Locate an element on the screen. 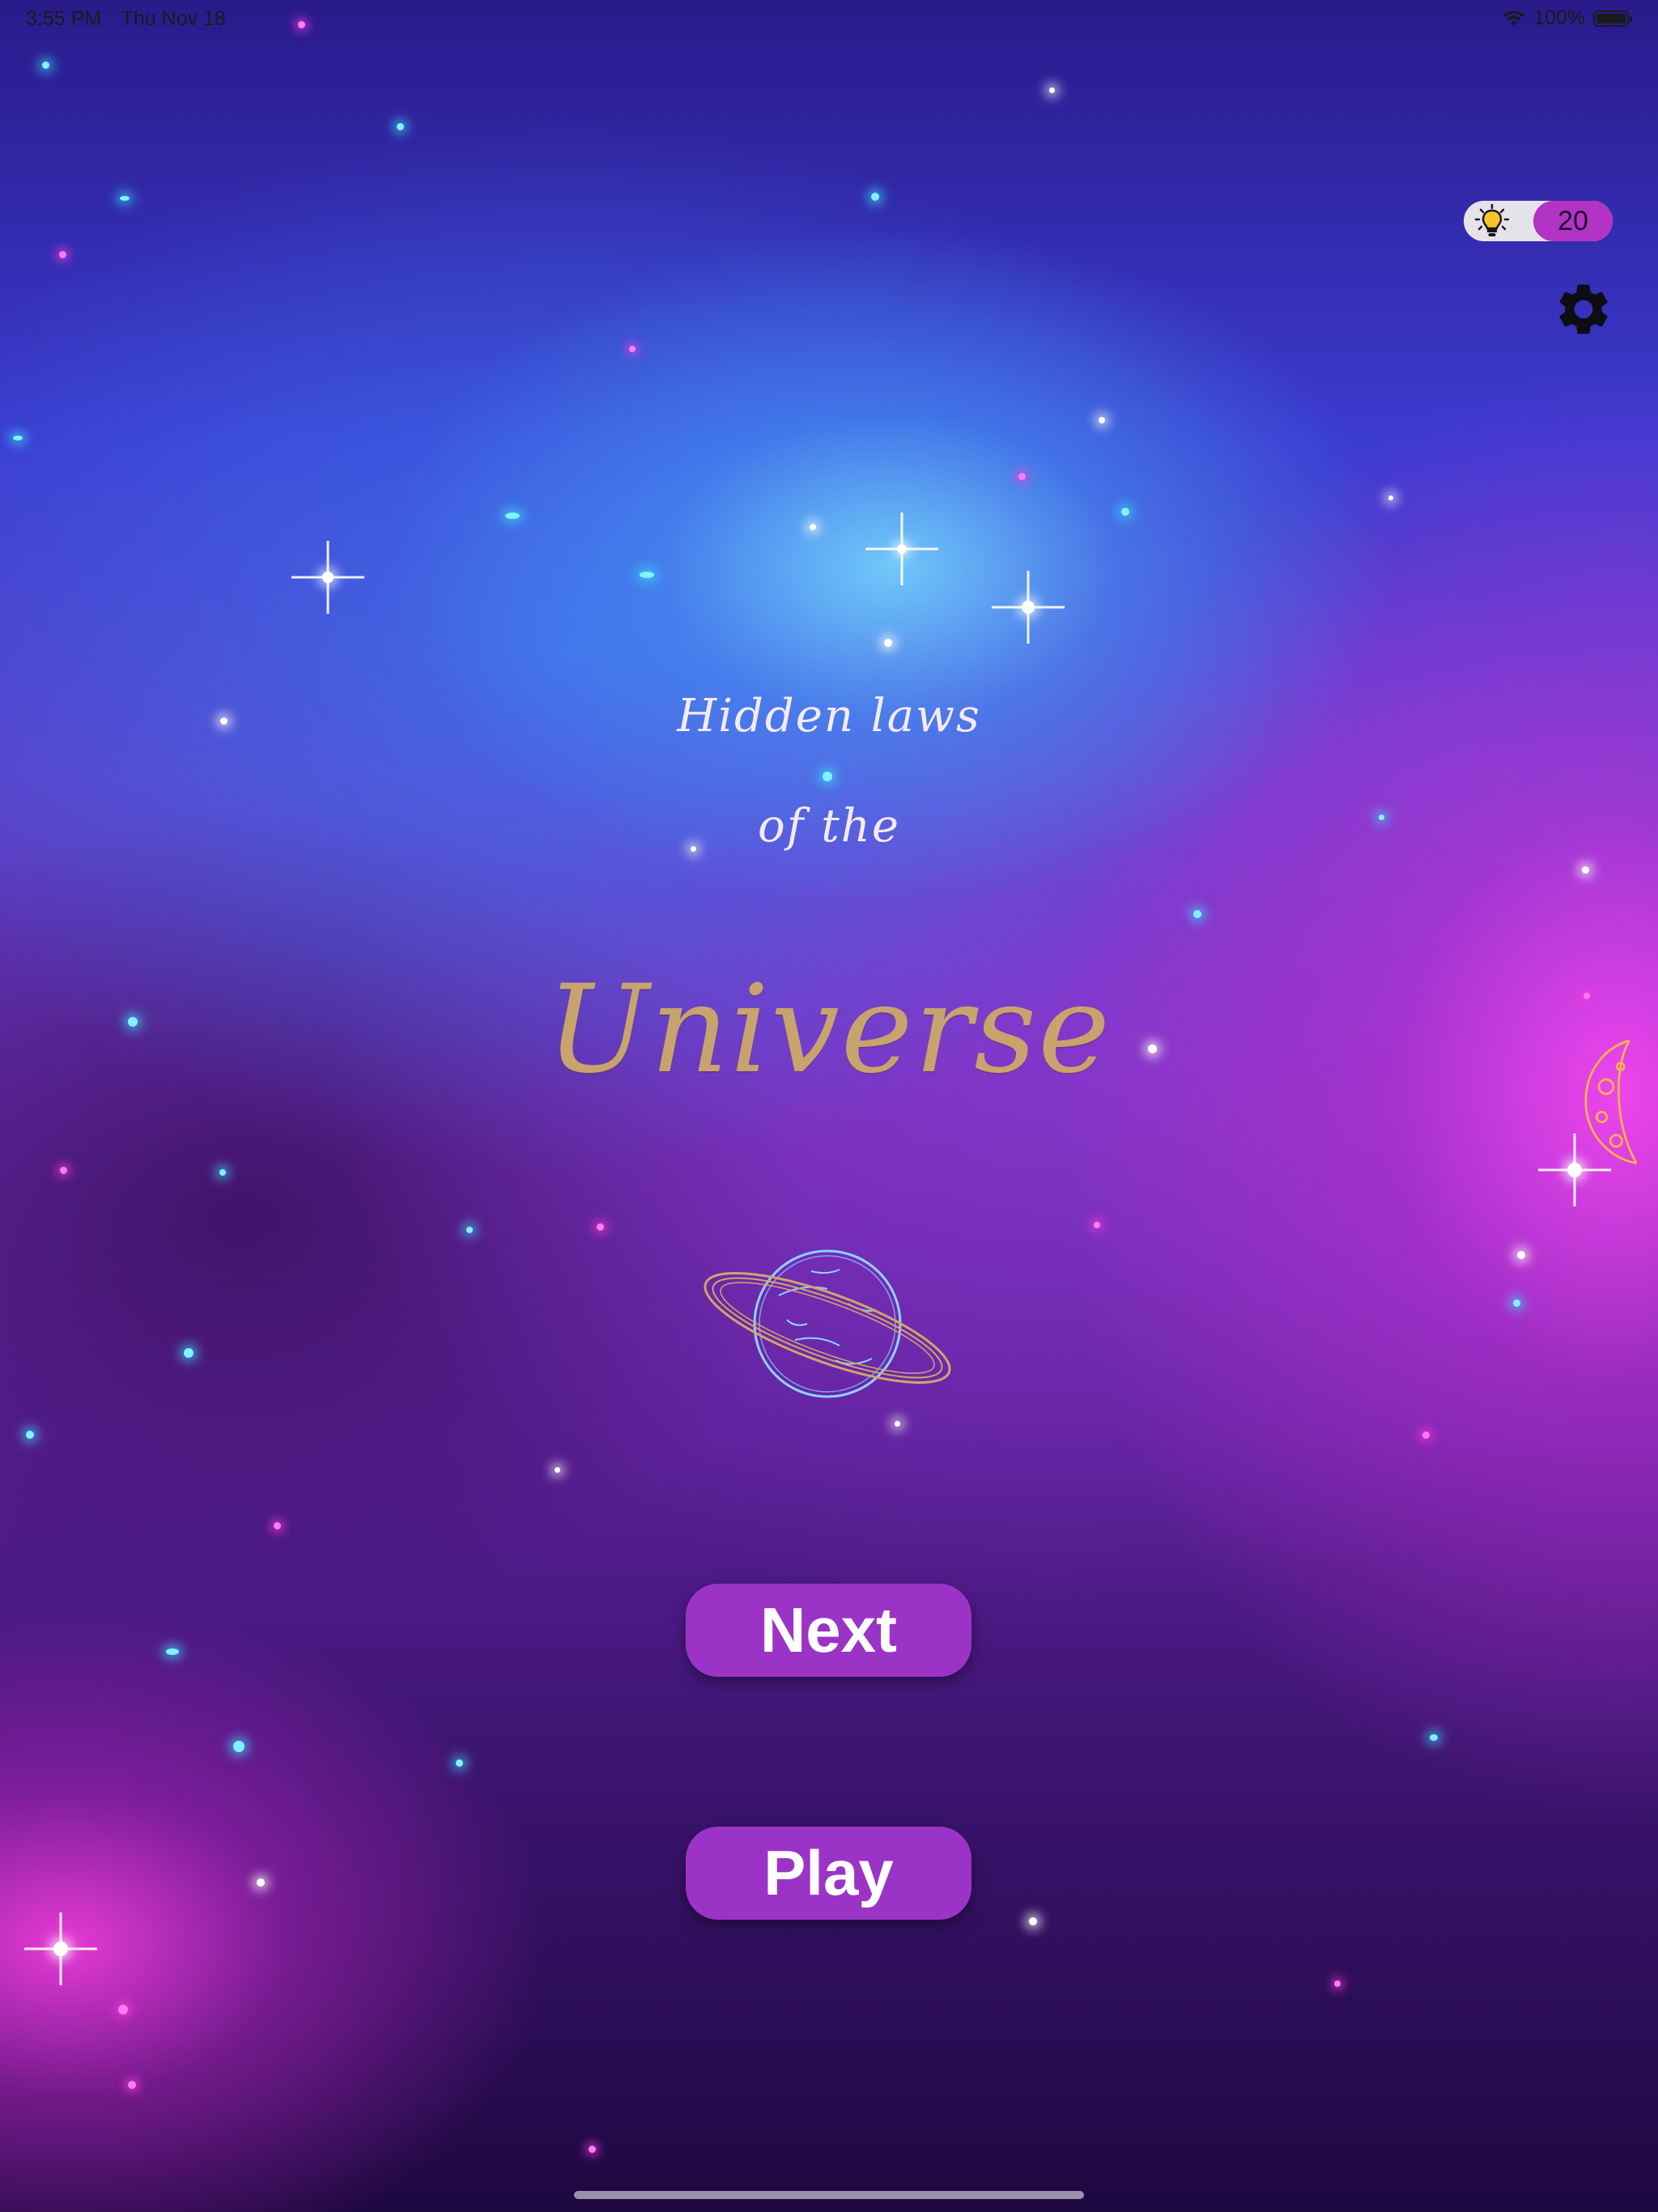 Image resolution: width=1658 pixels, height=2212 pixels. hint-count: 20 is located at coordinates (1573, 221).